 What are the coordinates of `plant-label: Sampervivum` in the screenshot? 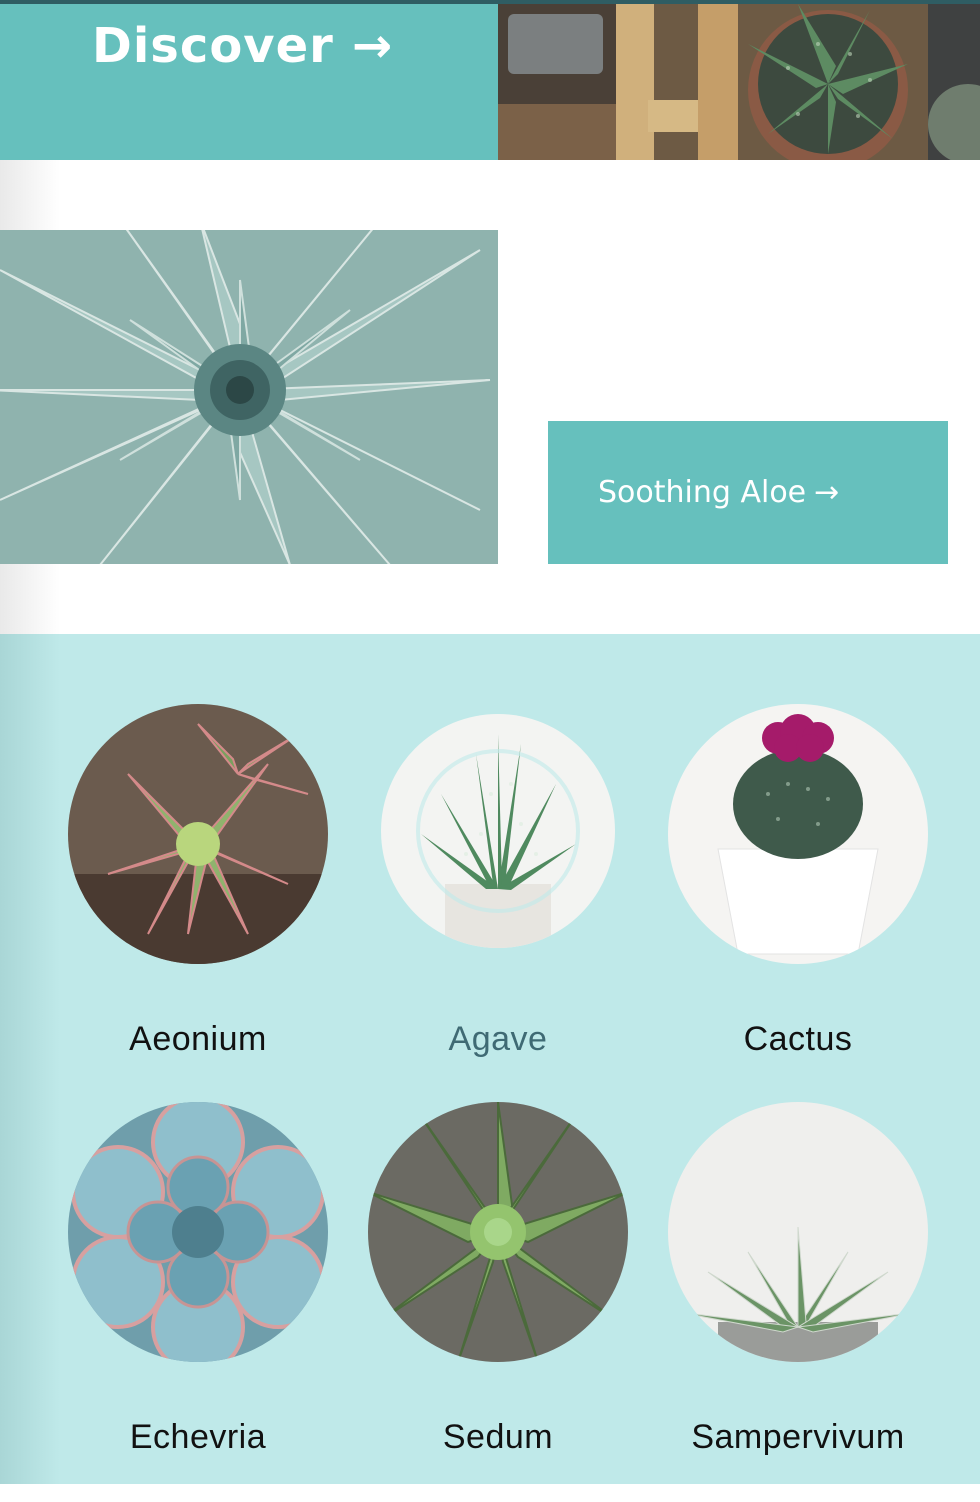 It's located at (798, 1437).